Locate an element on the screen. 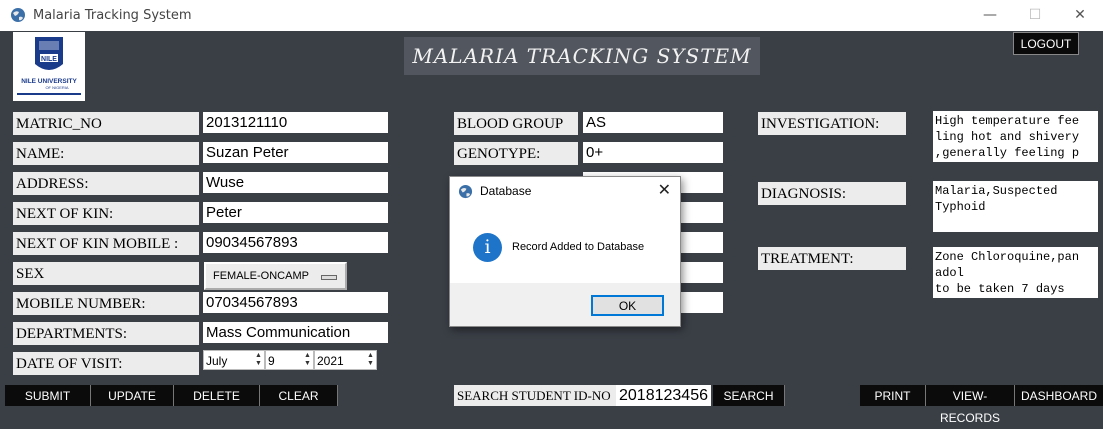 This screenshot has height=429, width=1103. blood-group-field: AS is located at coordinates (653, 122).